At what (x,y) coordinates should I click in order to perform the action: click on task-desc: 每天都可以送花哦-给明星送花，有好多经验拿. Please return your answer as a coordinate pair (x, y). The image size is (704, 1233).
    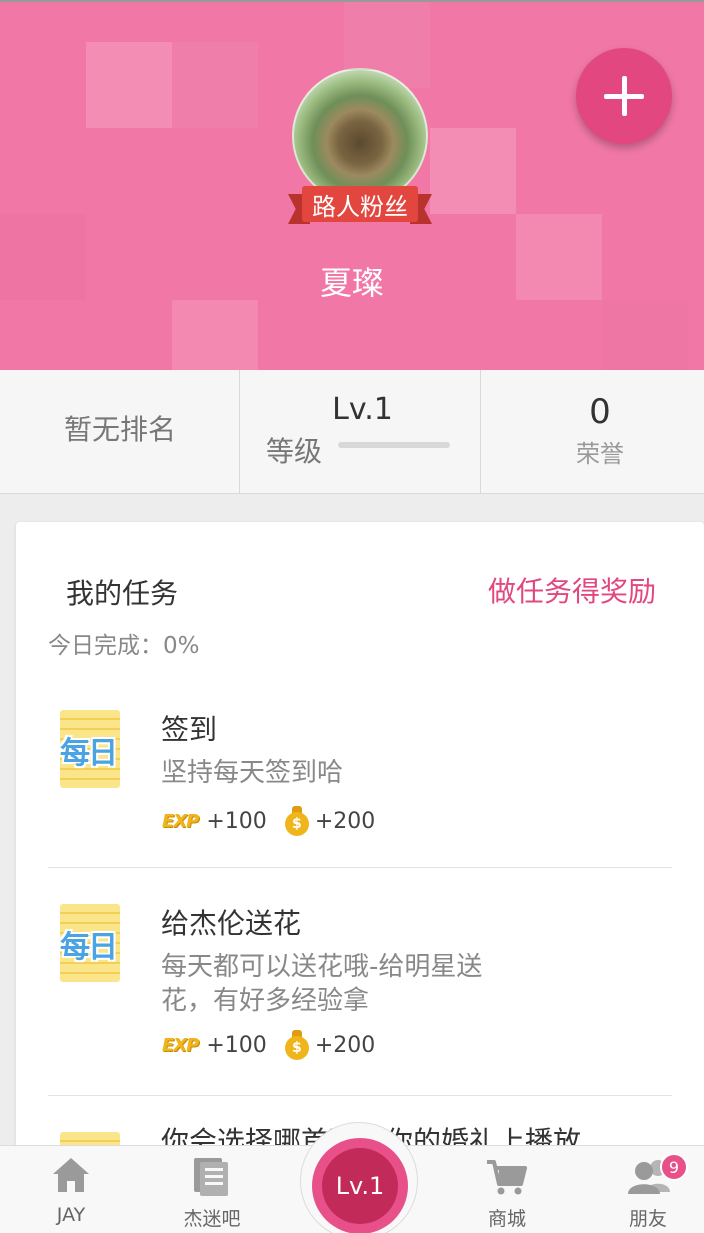
    Looking at the image, I should click on (322, 984).